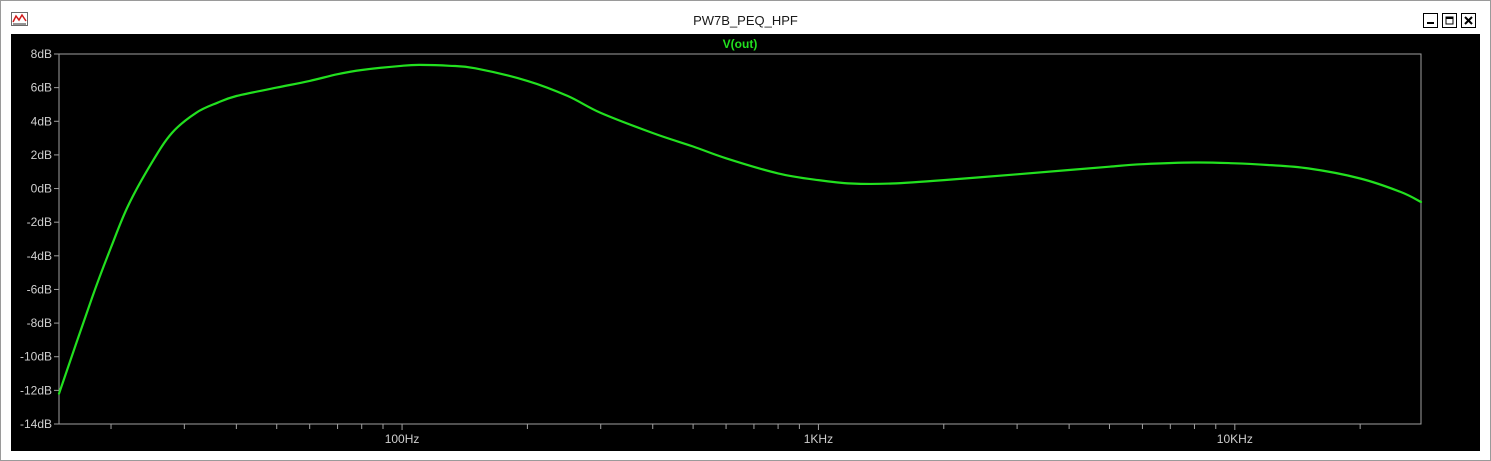  What do you see at coordinates (745, 20) in the screenshot?
I see `window-title: PW7B_PEQ_HPF` at bounding box center [745, 20].